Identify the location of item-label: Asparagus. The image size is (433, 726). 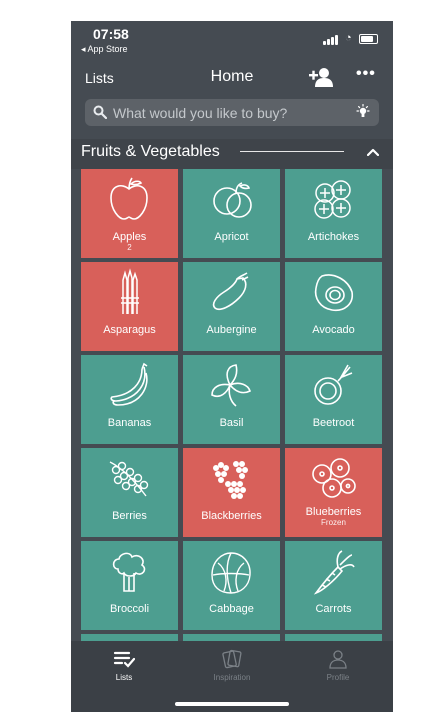
(129, 330).